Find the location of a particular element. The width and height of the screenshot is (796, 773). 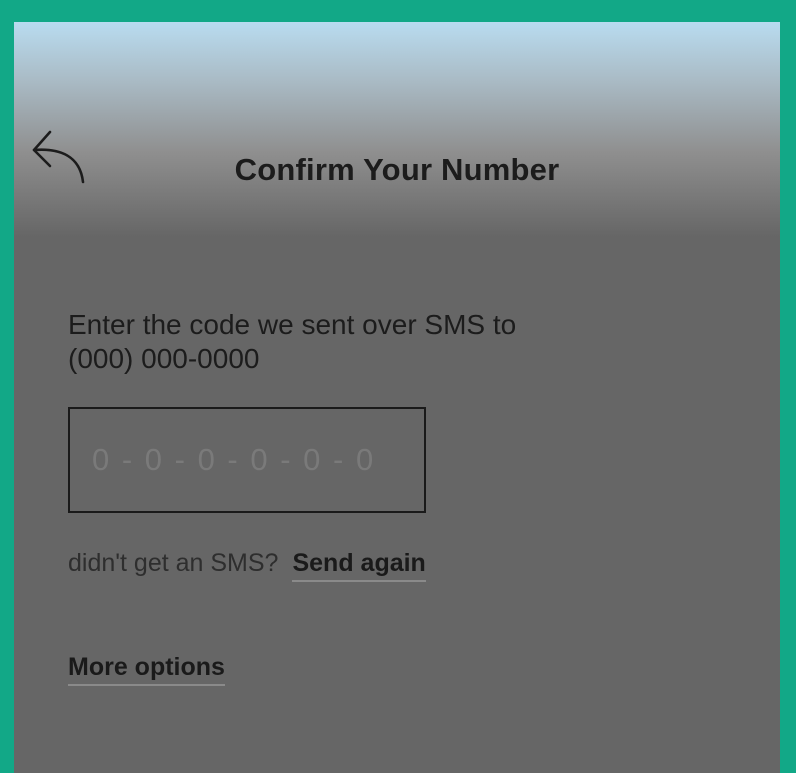

code-input-box is located at coordinates (247, 460).